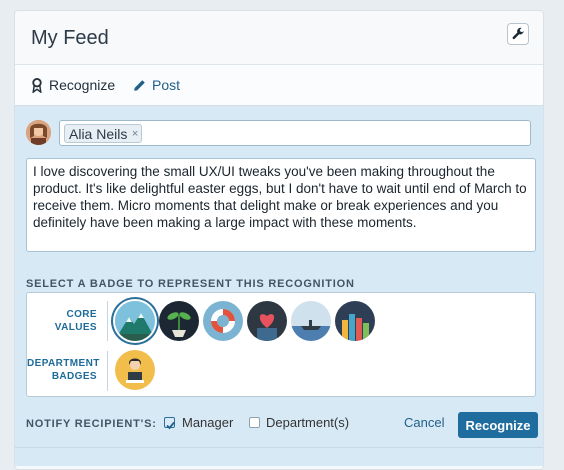 This screenshot has height=470, width=564. I want to click on recipient-input: Alia Neils ×, so click(295, 133).